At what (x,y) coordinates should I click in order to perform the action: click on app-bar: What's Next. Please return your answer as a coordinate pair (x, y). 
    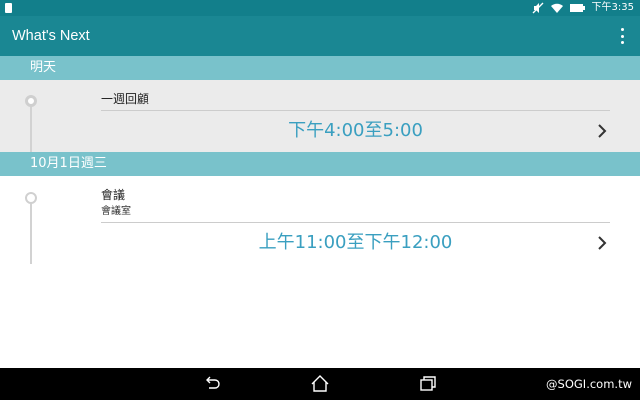
    Looking at the image, I should click on (320, 36).